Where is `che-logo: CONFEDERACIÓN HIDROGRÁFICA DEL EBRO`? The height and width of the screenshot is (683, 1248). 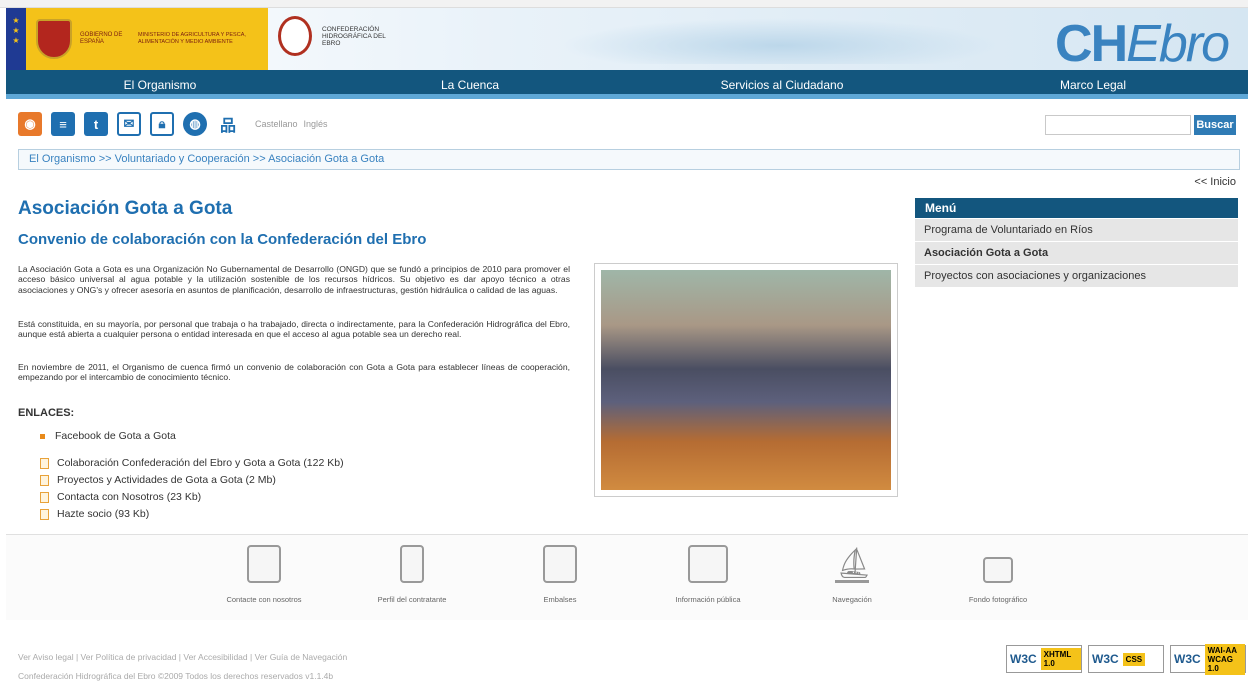
che-logo: CONFEDERACIÓN HIDROGRÁFICA DEL EBRO is located at coordinates (335, 36).